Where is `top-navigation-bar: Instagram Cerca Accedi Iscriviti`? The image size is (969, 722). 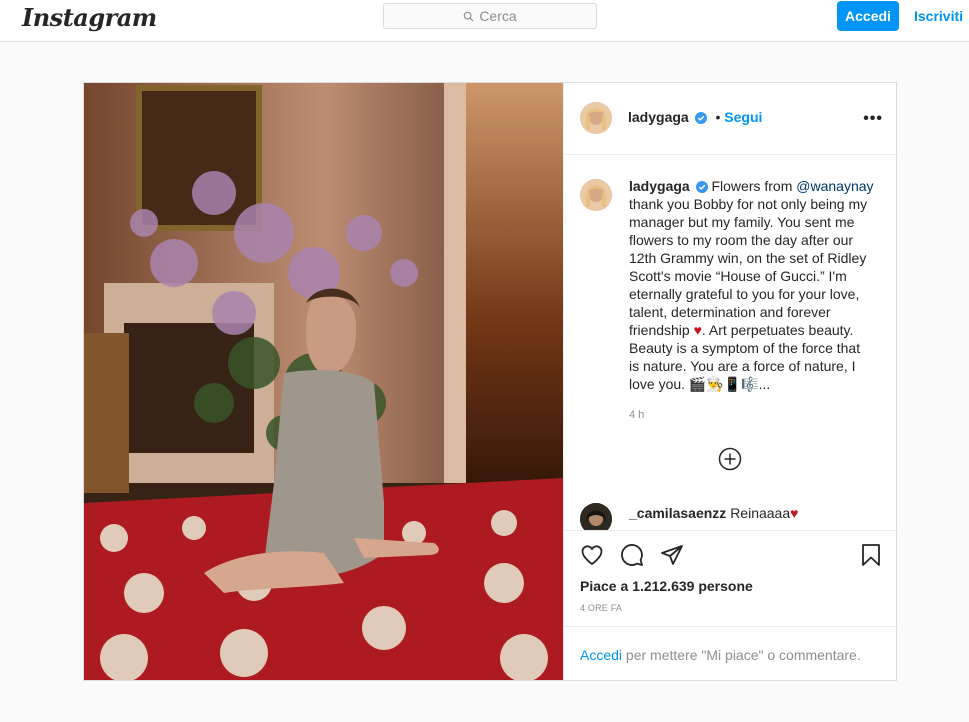
top-navigation-bar: Instagram Cerca Accedi Iscriviti is located at coordinates (484, 21).